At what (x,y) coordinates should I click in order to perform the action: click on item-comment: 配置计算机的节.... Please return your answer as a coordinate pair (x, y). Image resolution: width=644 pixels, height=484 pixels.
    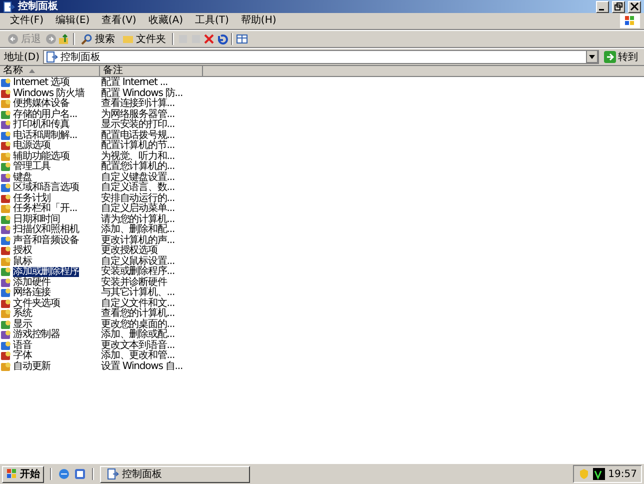
    Looking at the image, I should click on (137, 146).